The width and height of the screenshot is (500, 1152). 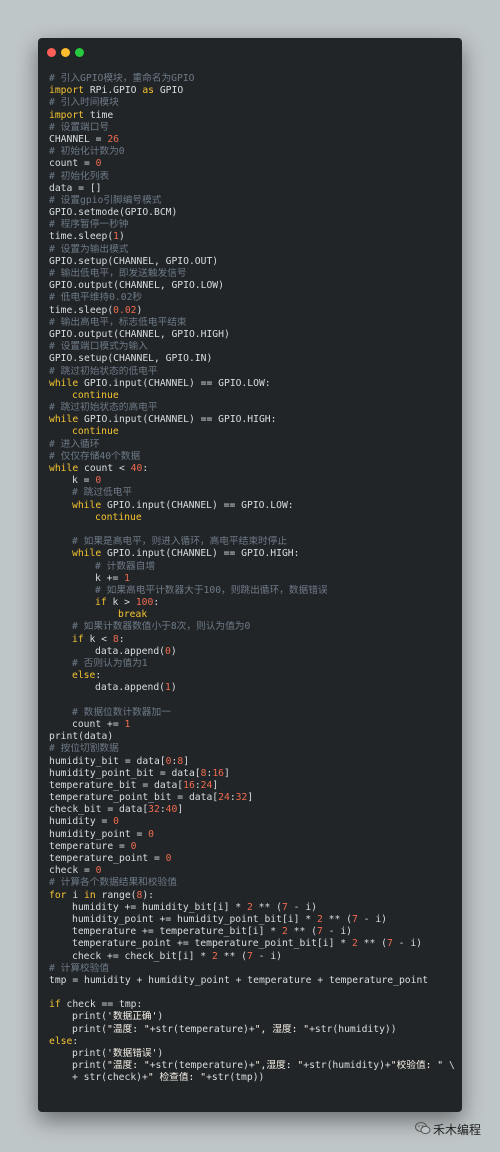 What do you see at coordinates (252, 725) in the screenshot?
I see `code-line: count += 1` at bounding box center [252, 725].